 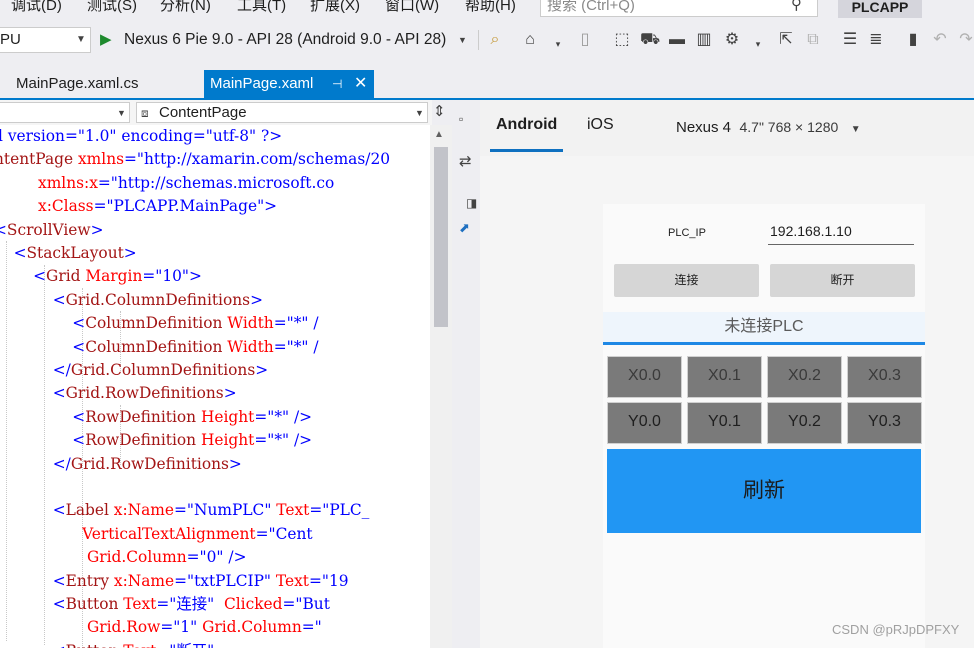 What do you see at coordinates (758, 44) in the screenshot?
I see `settings-chevron-icon: ▾` at bounding box center [758, 44].